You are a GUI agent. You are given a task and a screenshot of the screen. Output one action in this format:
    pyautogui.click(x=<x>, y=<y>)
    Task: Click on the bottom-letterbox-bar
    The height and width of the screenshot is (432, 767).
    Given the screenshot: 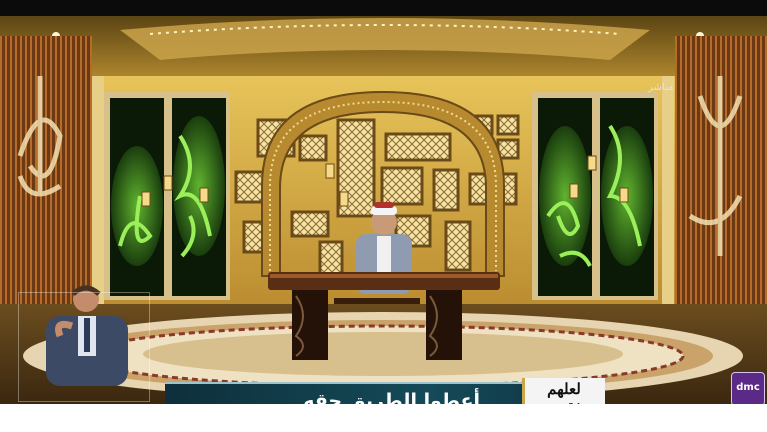 What is the action you would take?
    pyautogui.click(x=383, y=418)
    